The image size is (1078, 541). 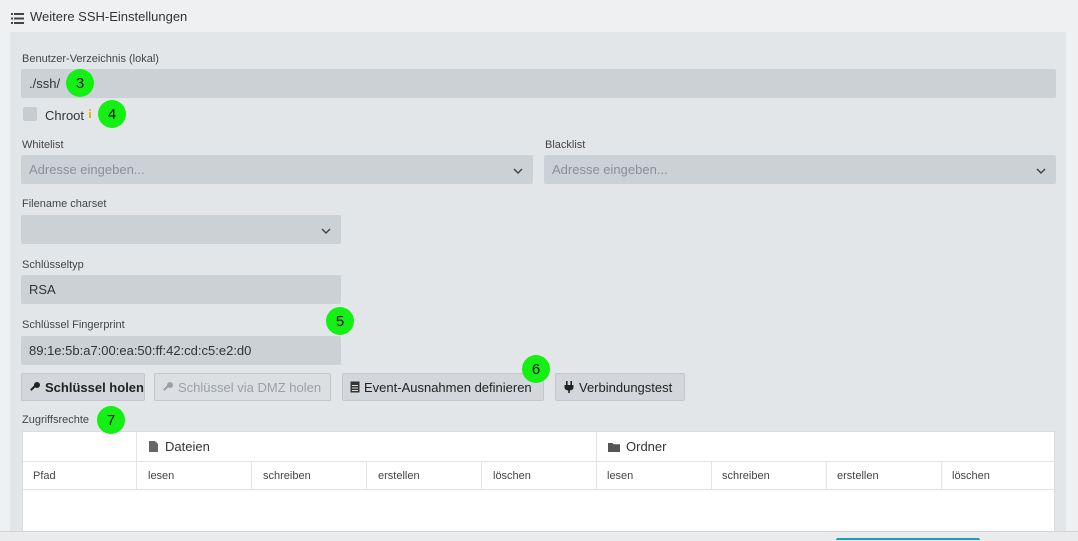 I want to click on marker-badge: 3, so click(x=80, y=83).